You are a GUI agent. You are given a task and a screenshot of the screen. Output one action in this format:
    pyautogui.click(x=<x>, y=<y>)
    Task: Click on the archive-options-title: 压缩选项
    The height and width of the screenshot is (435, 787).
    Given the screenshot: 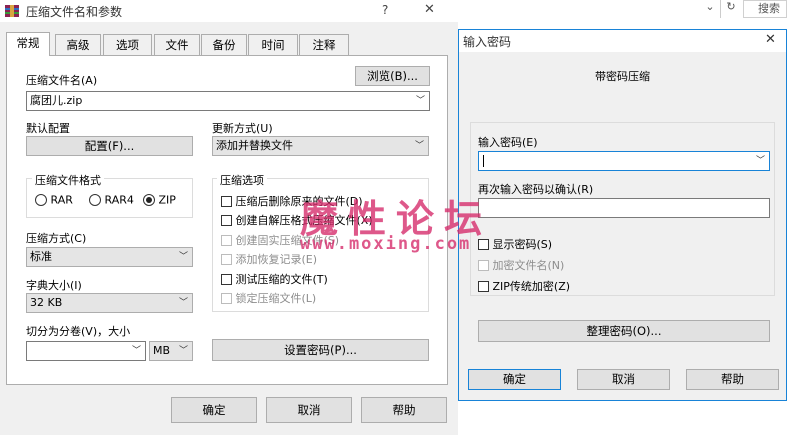 What is the action you would take?
    pyautogui.click(x=242, y=180)
    